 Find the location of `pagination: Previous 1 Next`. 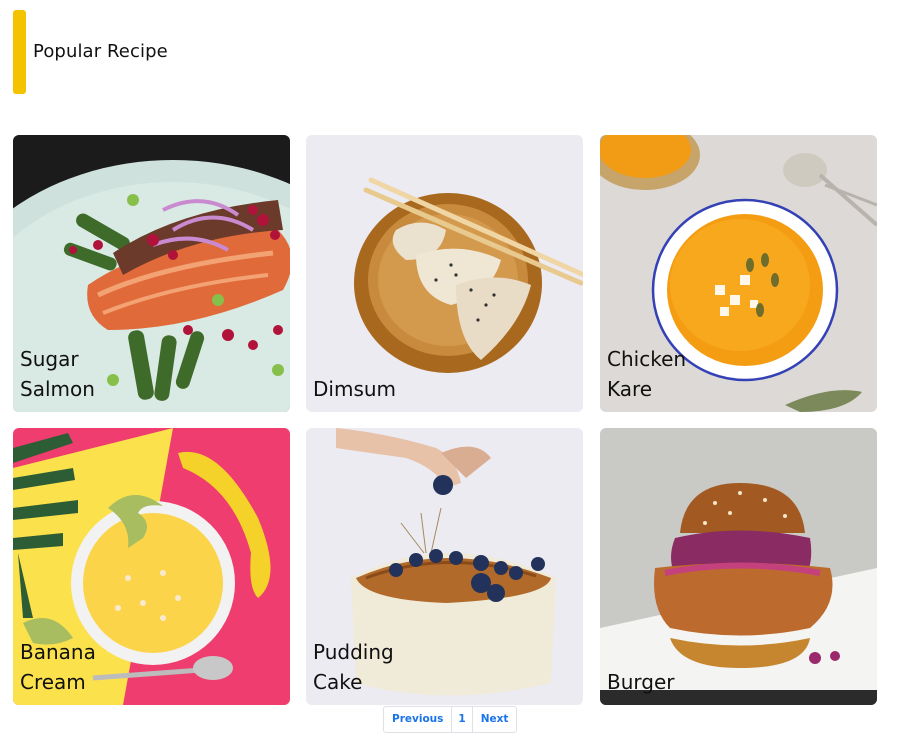

pagination: Previous 1 Next is located at coordinates (450, 719).